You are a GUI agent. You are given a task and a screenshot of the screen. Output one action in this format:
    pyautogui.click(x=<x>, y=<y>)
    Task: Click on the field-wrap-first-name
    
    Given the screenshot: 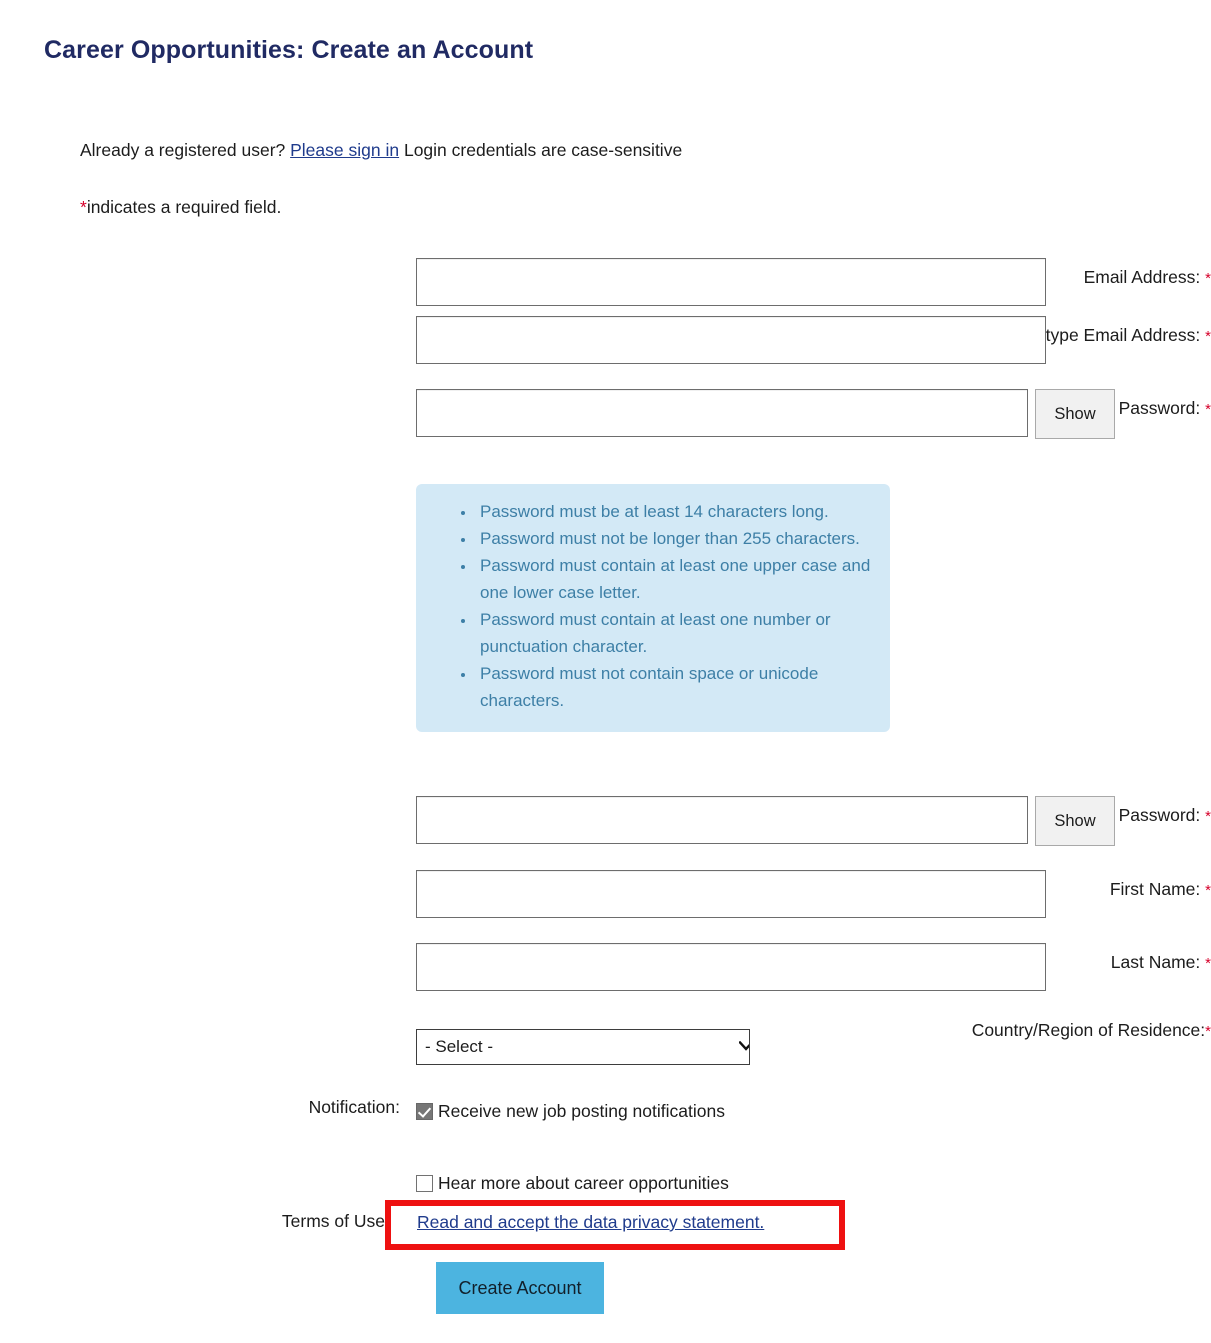 What is the action you would take?
    pyautogui.click(x=731, y=894)
    